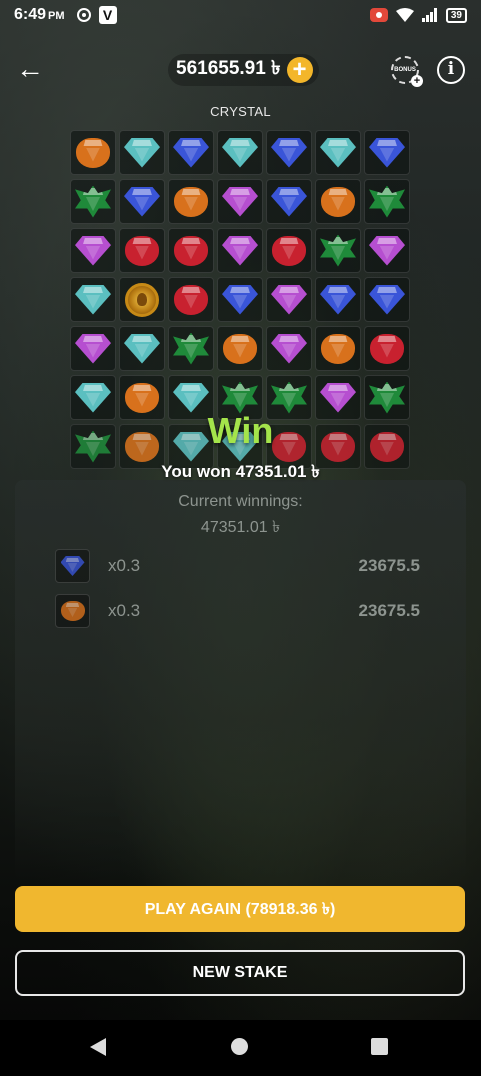  What do you see at coordinates (30, 69) in the screenshot?
I see `back-arrow-icon: ←` at bounding box center [30, 69].